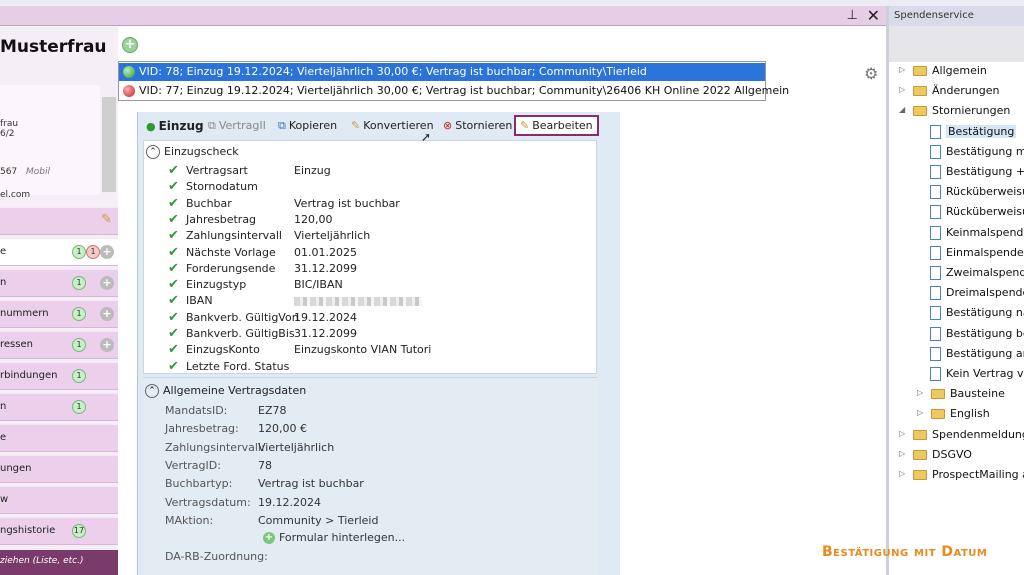 The image size is (1024, 575). Describe the element at coordinates (231, 252) in the screenshot. I see `field-label: Nächste Vorlage` at that location.